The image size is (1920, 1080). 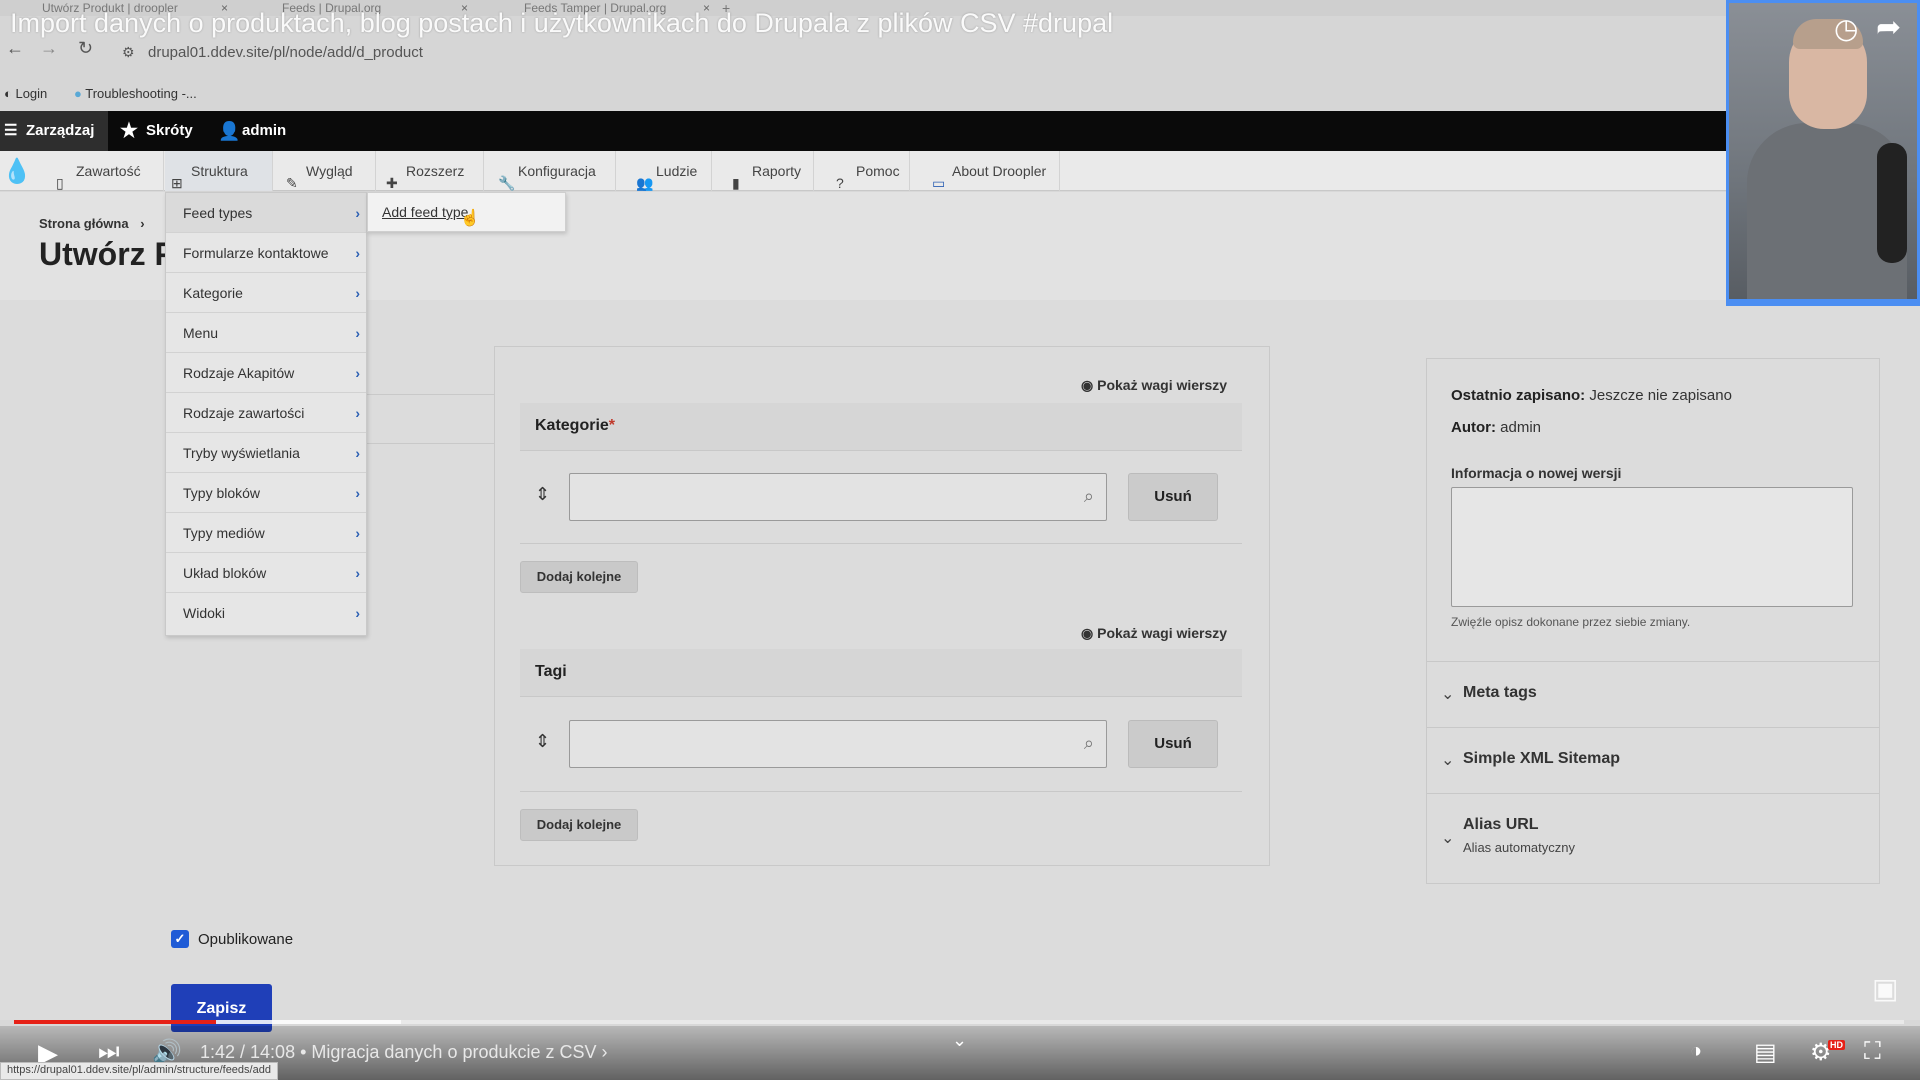 I want to click on brush-icon: ✎, so click(x=292, y=183).